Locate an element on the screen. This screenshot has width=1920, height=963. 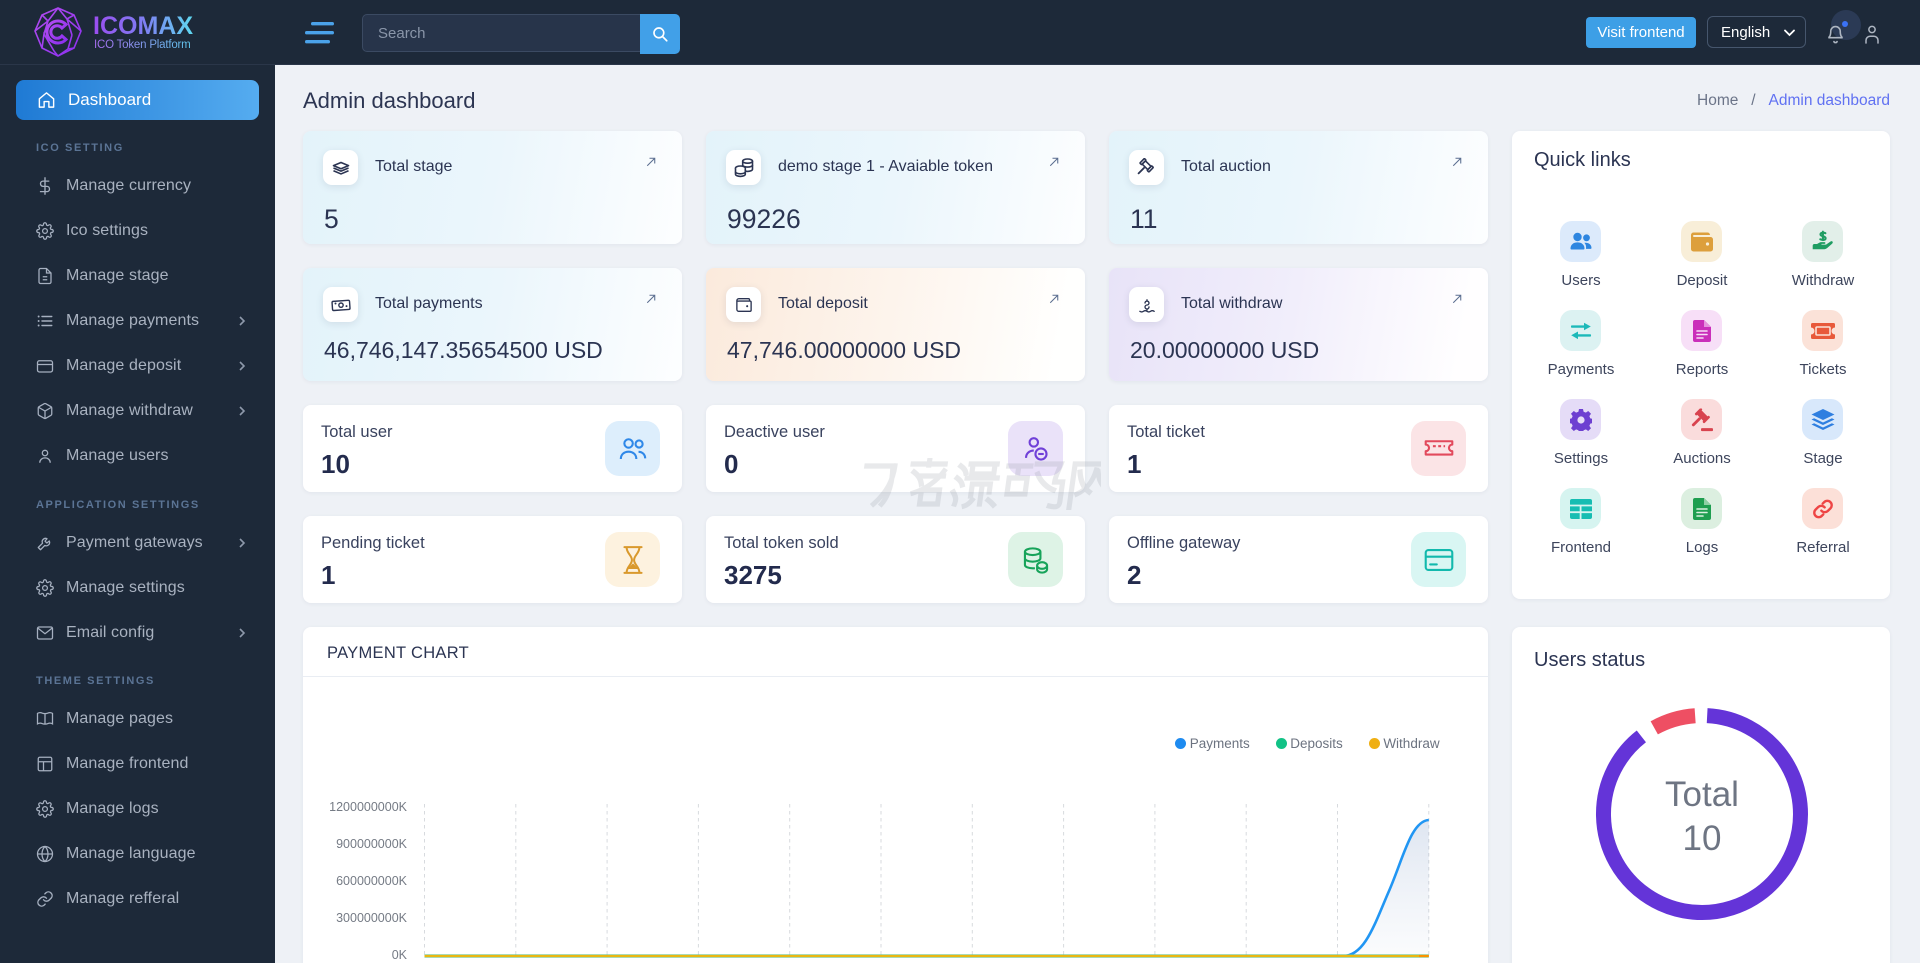
svg-text: 10 is located at coordinates (1702, 838).